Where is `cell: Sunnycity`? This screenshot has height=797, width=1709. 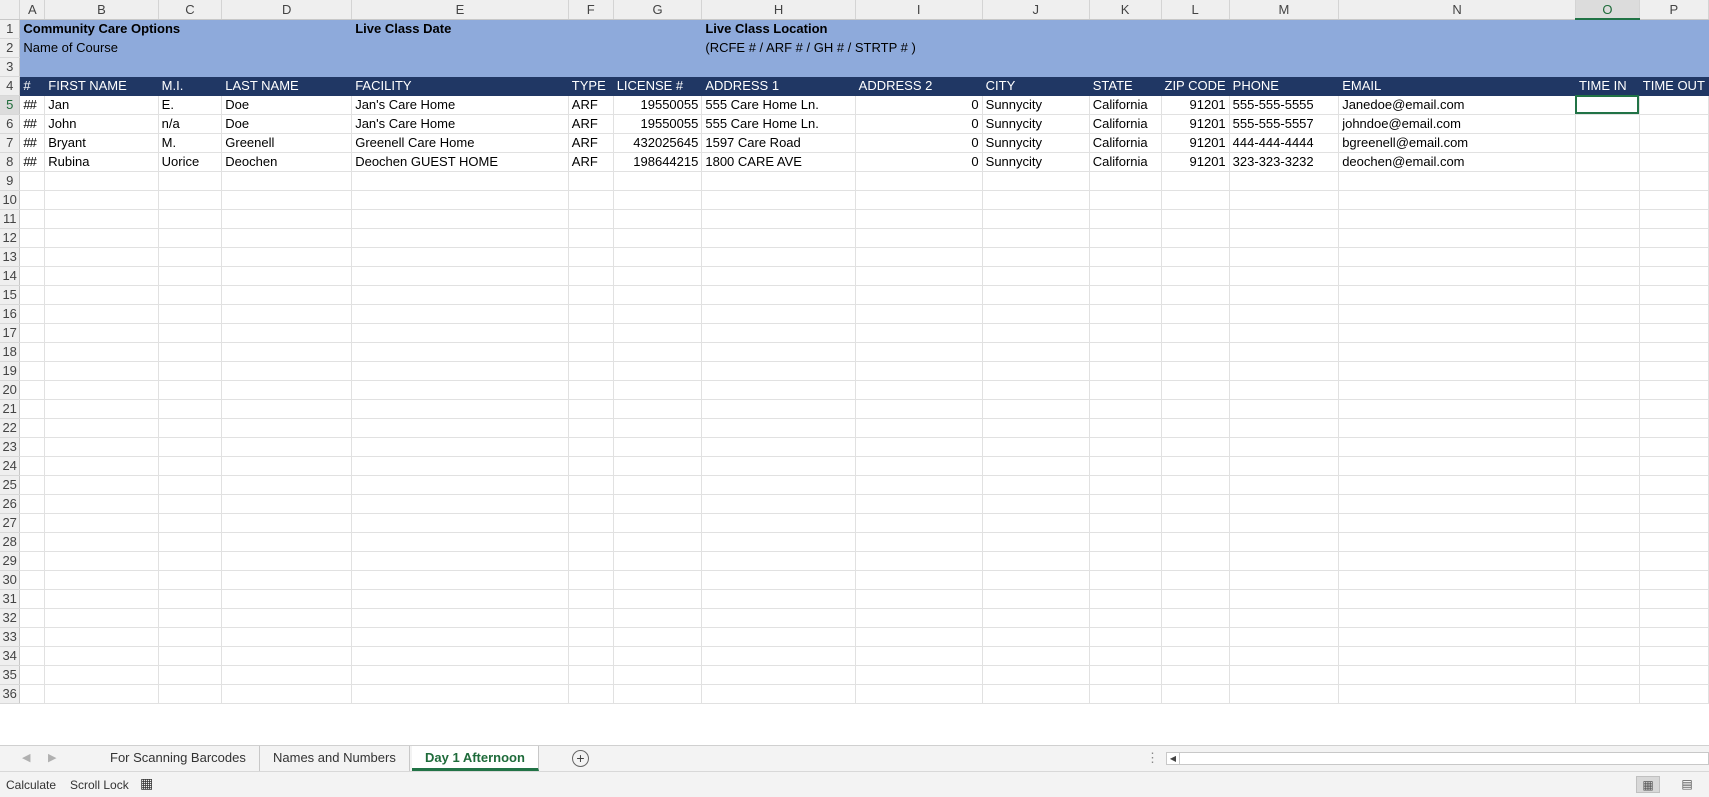 cell: Sunnycity is located at coordinates (1036, 143).